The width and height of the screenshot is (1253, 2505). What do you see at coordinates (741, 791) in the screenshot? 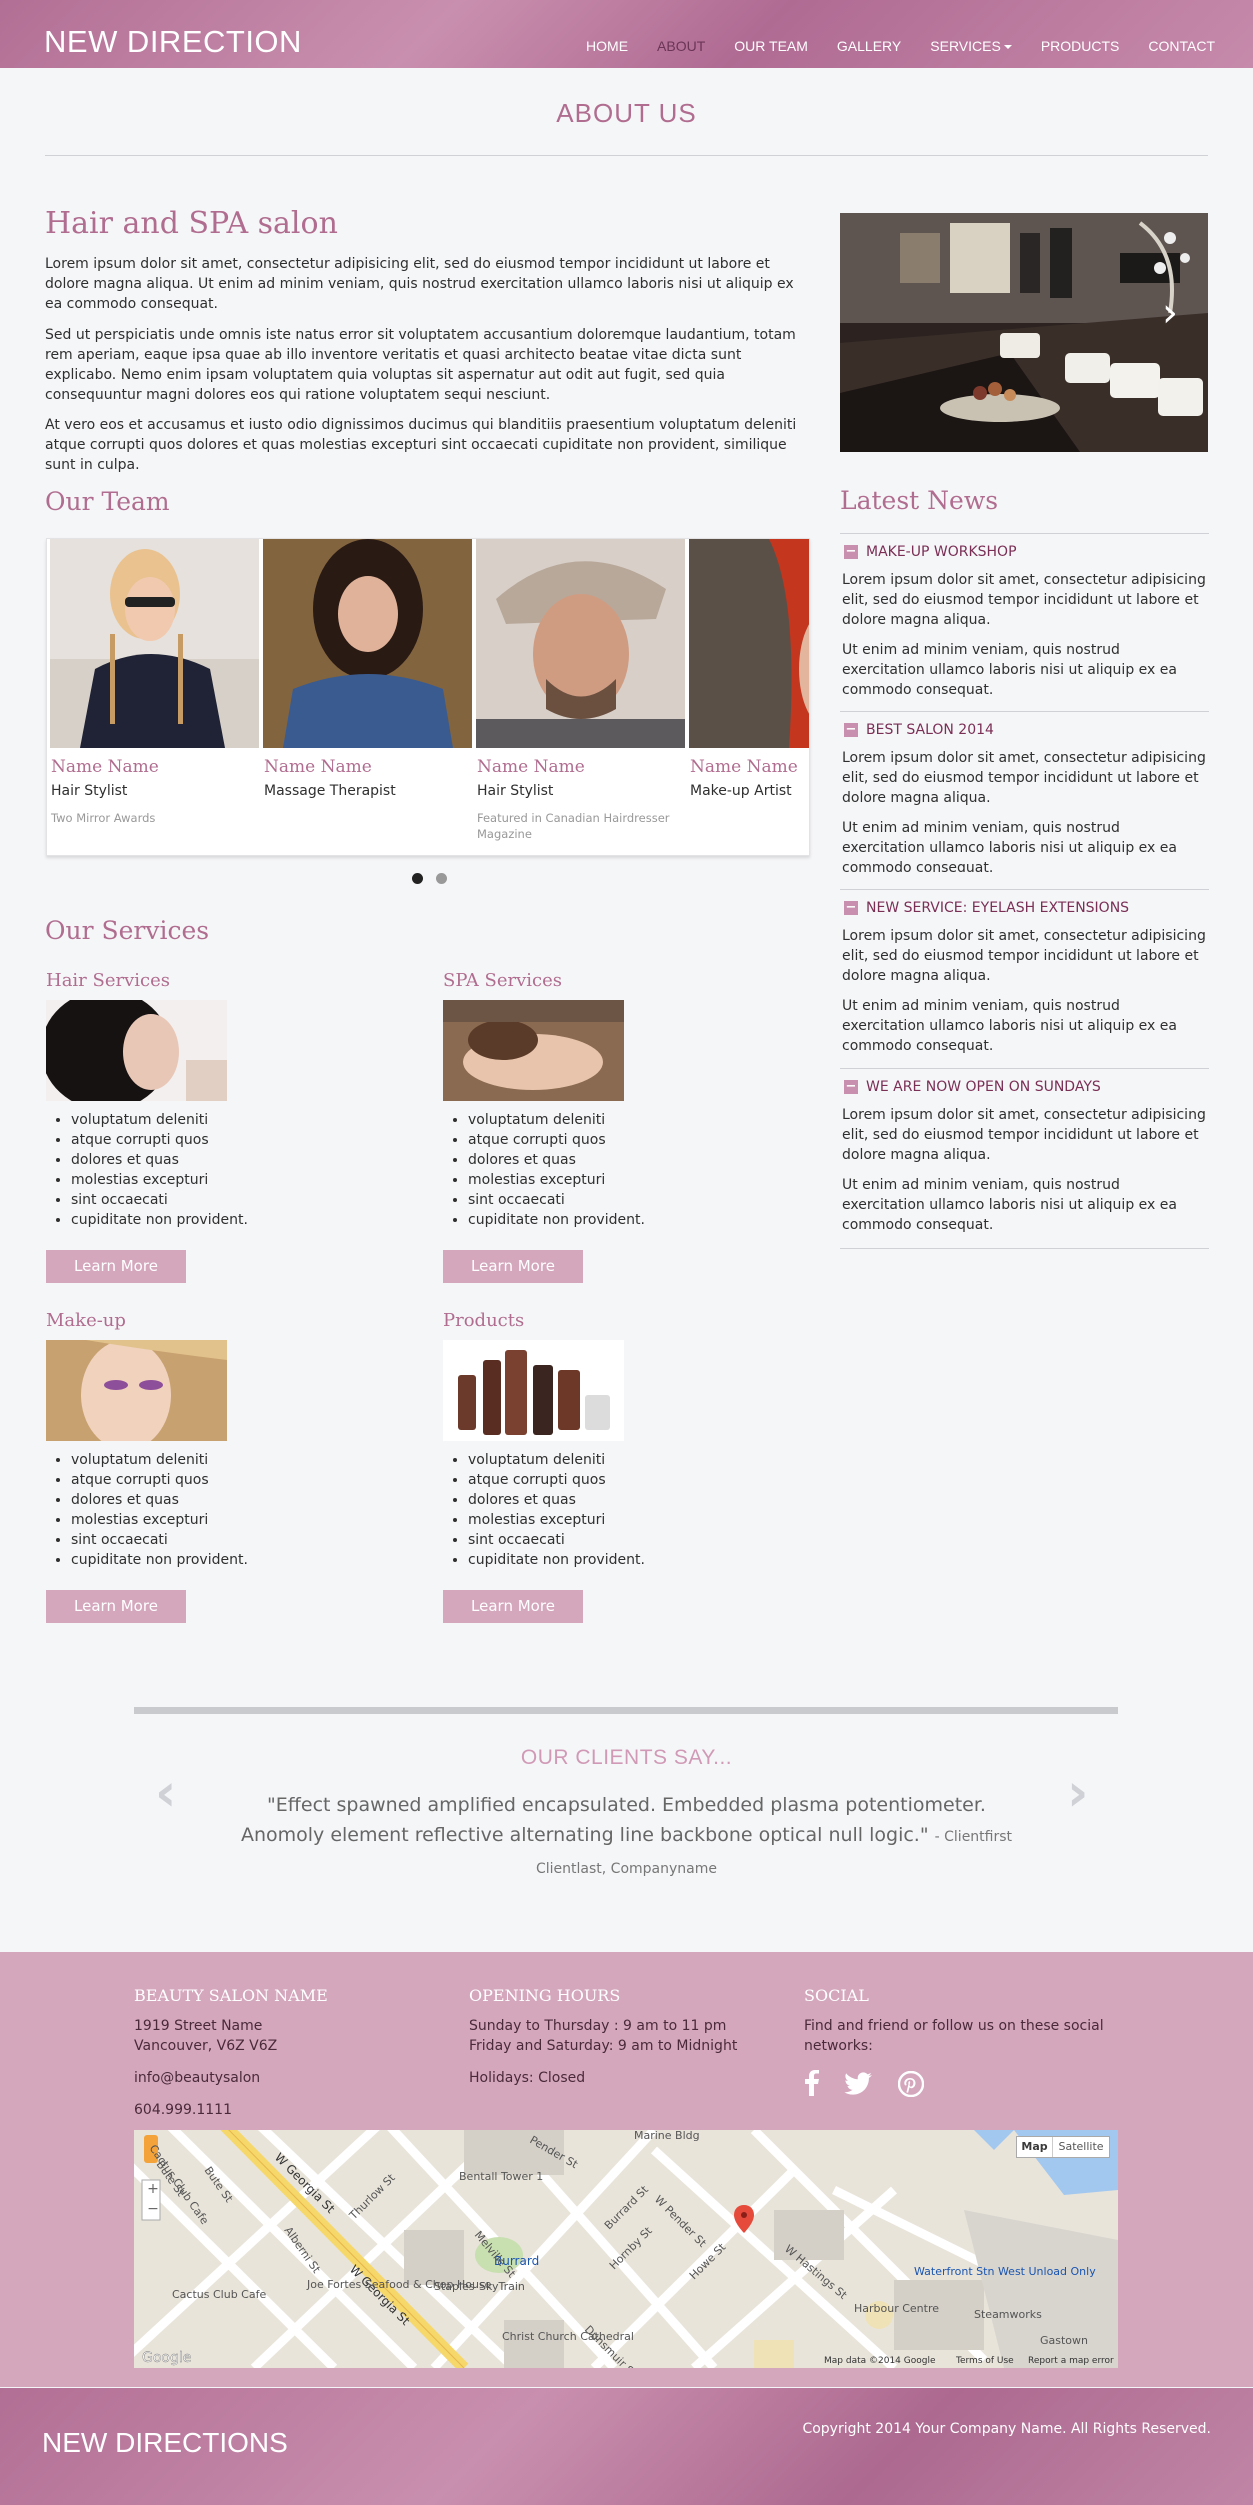
I see `team-member-role: Make-up Artist` at bounding box center [741, 791].